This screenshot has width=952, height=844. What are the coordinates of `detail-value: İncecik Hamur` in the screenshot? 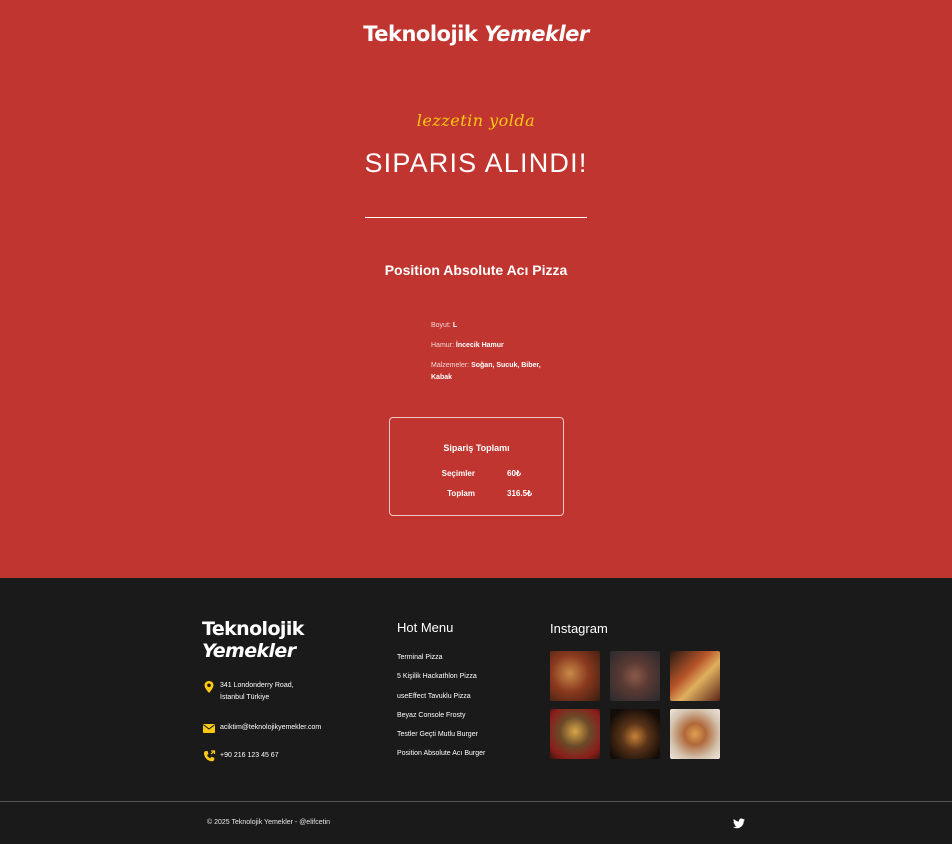 It's located at (479, 345).